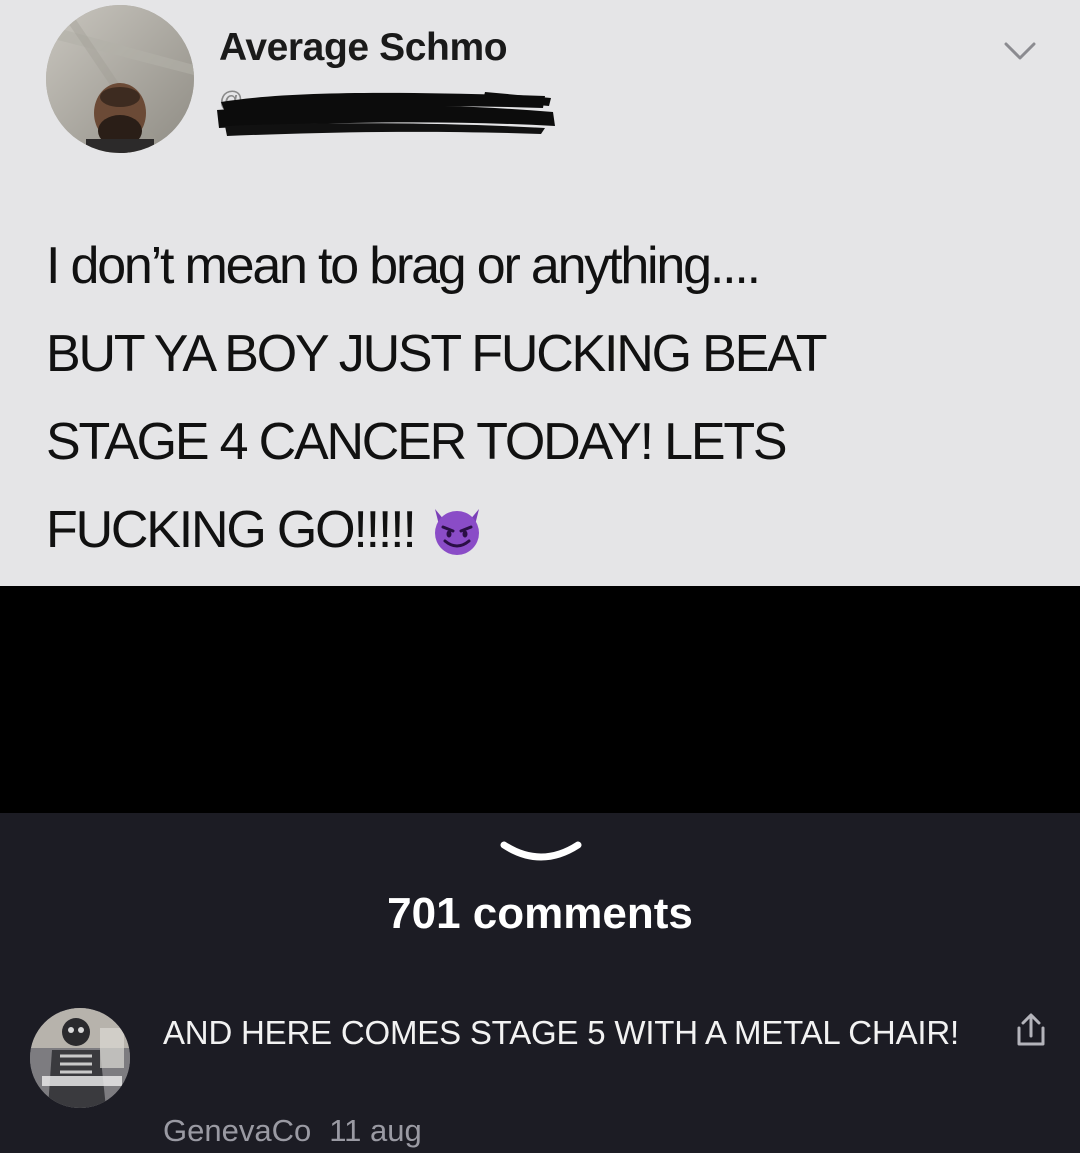 This screenshot has height=1153, width=1080. What do you see at coordinates (80, 1058) in the screenshot?
I see `commenter-avatar` at bounding box center [80, 1058].